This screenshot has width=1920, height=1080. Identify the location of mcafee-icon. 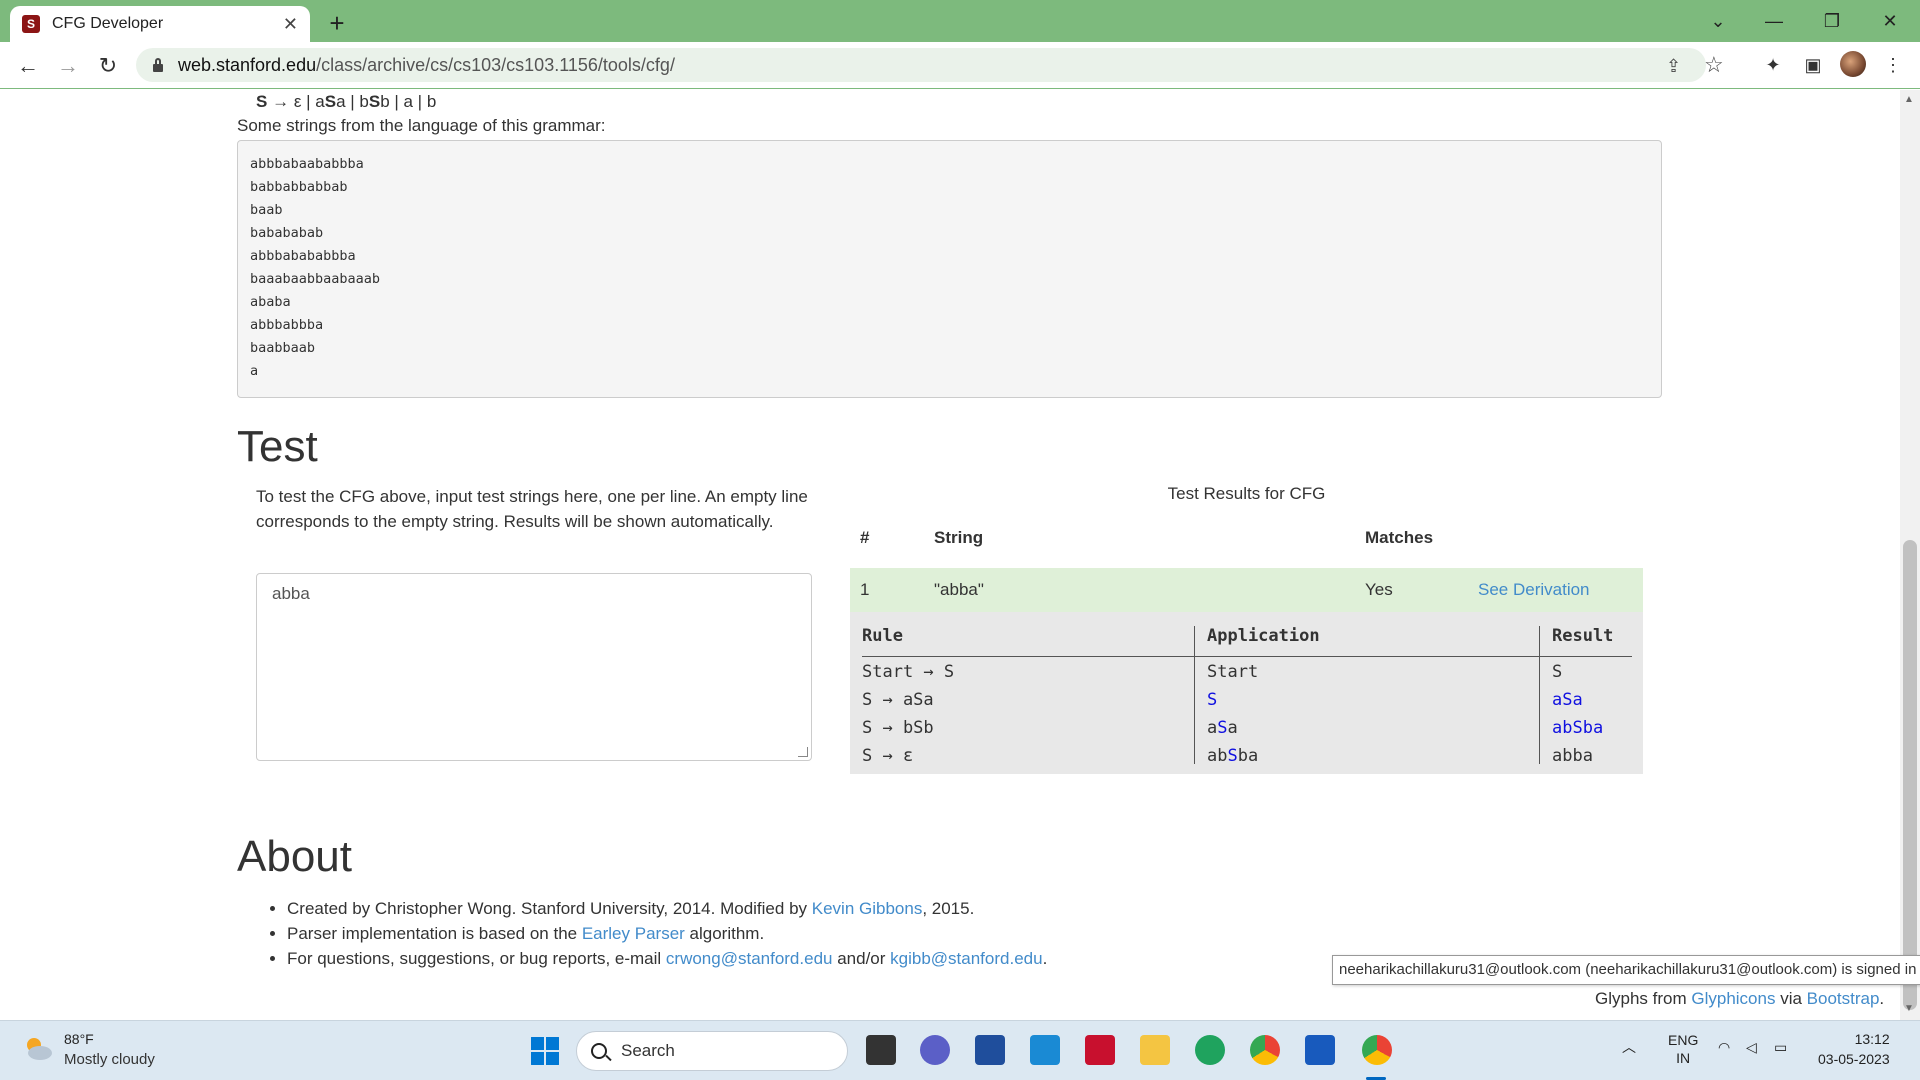
(1100, 1050).